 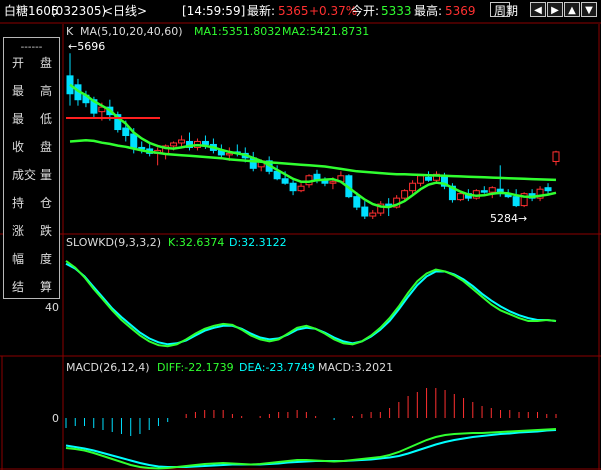 I want to click on macd-params-label: MACD(26,12,4), so click(x=108, y=367).